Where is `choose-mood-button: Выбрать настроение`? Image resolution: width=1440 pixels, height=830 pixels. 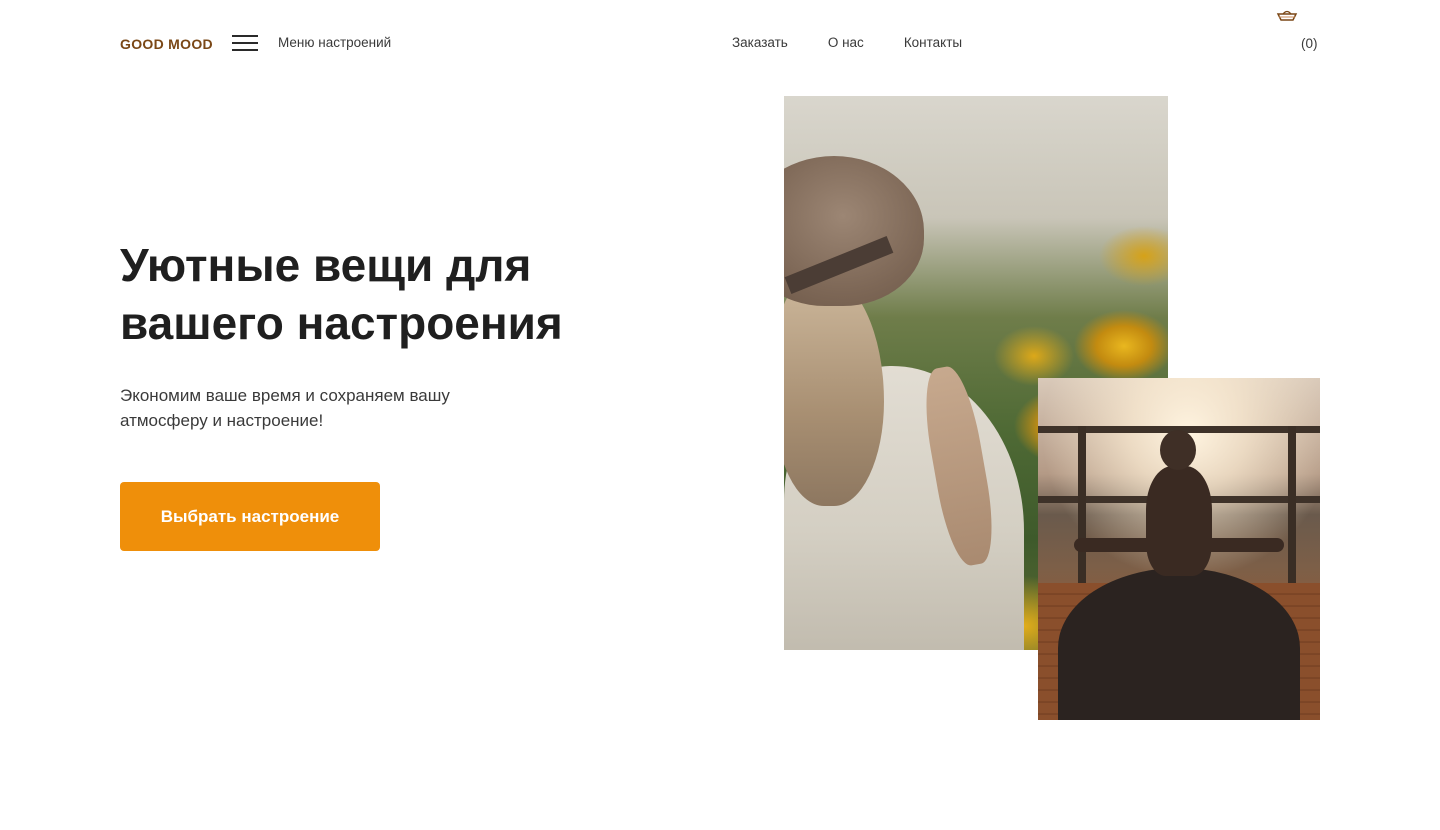 choose-mood-button: Выбрать настроение is located at coordinates (250, 516).